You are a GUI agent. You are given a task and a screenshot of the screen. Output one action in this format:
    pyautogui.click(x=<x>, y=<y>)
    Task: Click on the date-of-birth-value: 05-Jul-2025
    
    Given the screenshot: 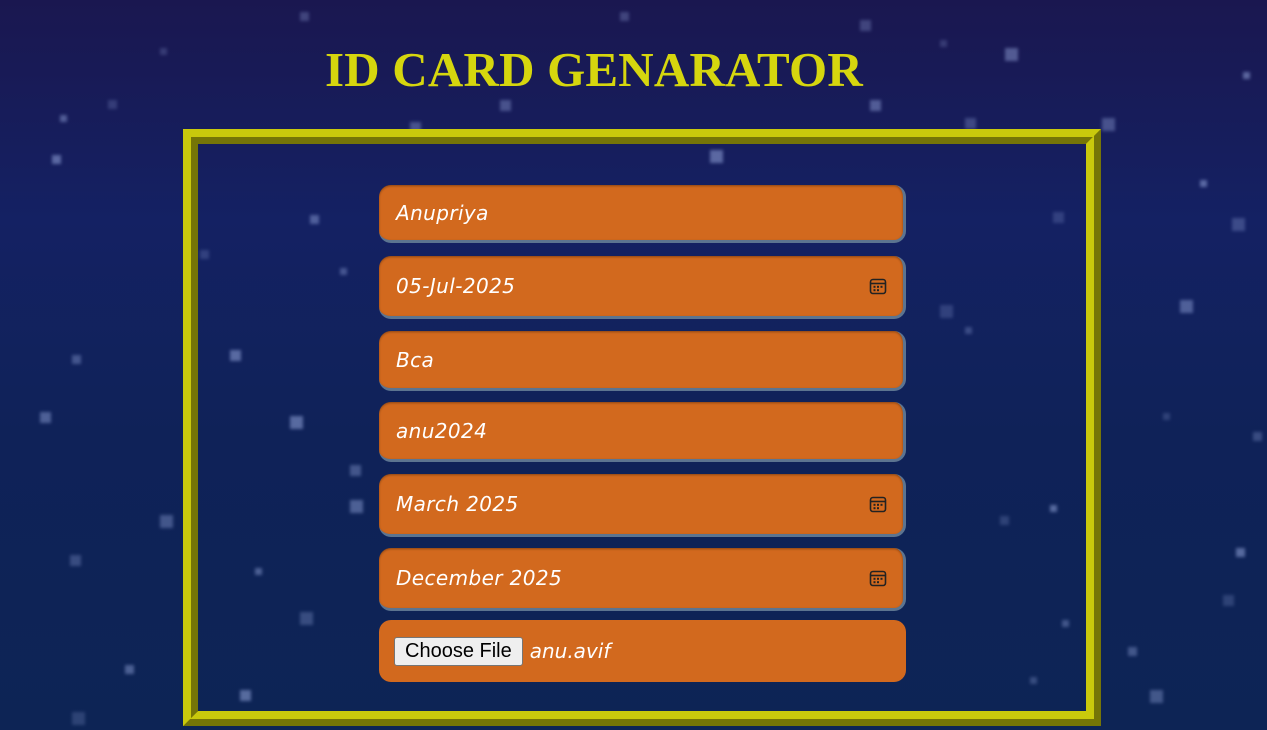 What is the action you would take?
    pyautogui.click(x=456, y=286)
    